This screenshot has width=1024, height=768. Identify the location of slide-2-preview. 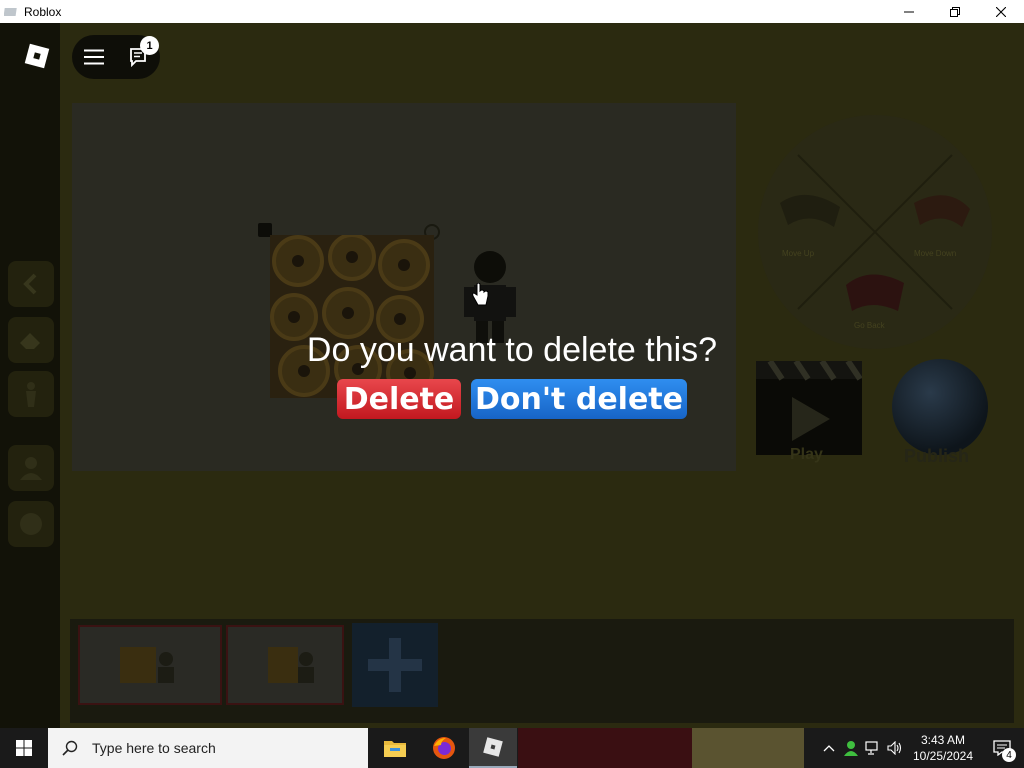
(291, 665).